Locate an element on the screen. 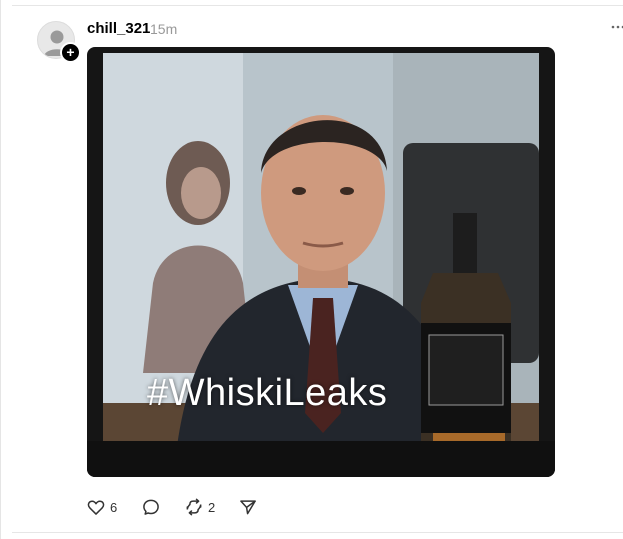  post-divider-top is located at coordinates (317, 5).